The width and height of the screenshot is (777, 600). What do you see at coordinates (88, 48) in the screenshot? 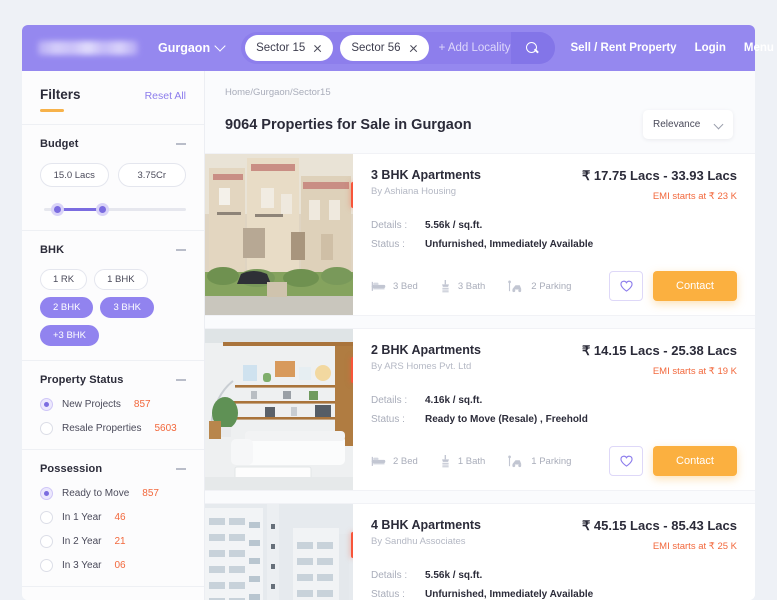
I see `brand-logo` at bounding box center [88, 48].